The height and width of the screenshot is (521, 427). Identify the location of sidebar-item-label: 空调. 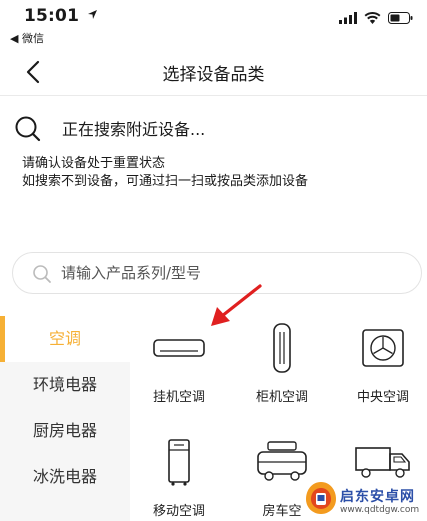
(64, 338).